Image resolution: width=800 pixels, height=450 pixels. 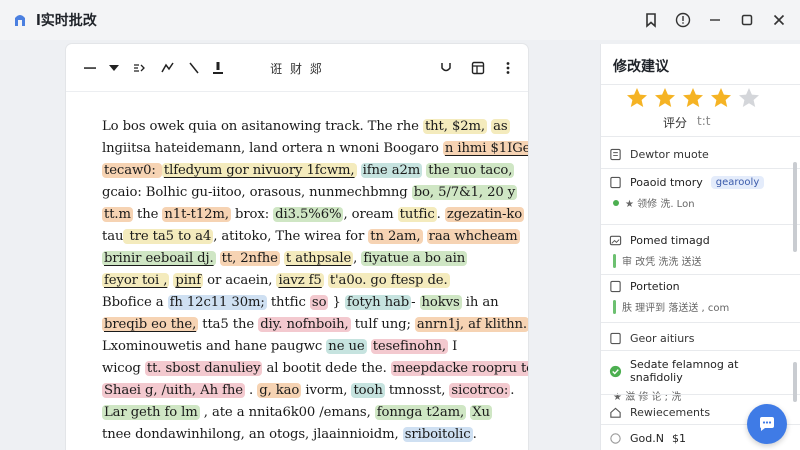 I want to click on section-header-label: Geor aitiurs, so click(x=662, y=338).